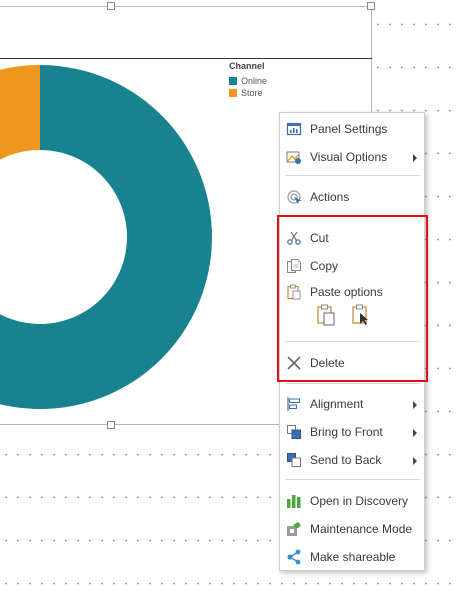 Image resolution: width=456 pixels, height=595 pixels. Describe the element at coordinates (349, 157) in the screenshot. I see `menu-label: Visual Options` at that location.